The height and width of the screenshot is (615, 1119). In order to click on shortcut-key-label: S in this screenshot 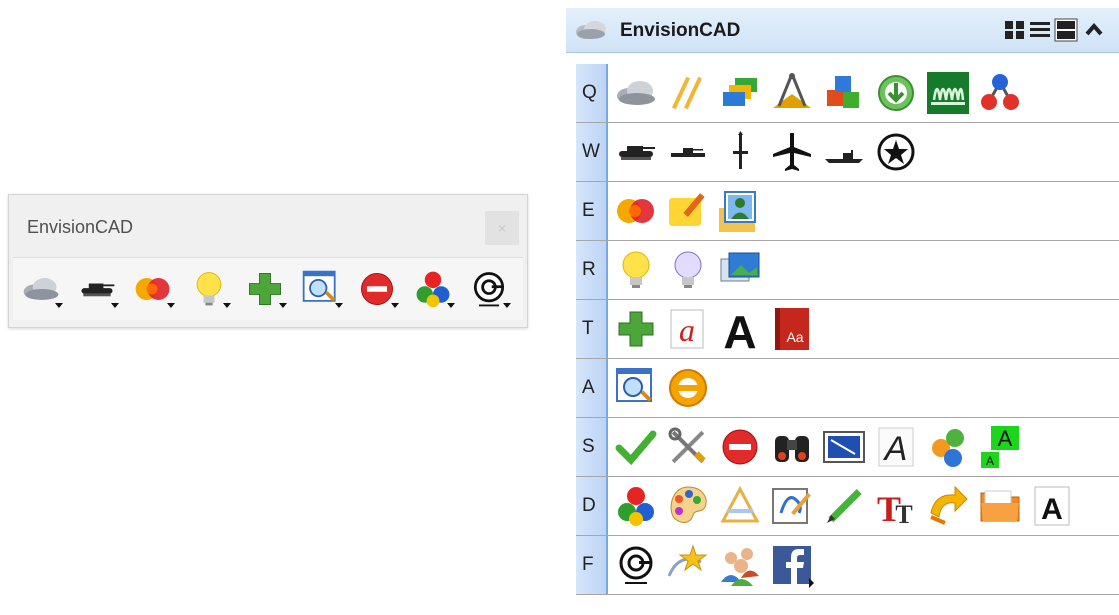, I will do `click(592, 447)`.